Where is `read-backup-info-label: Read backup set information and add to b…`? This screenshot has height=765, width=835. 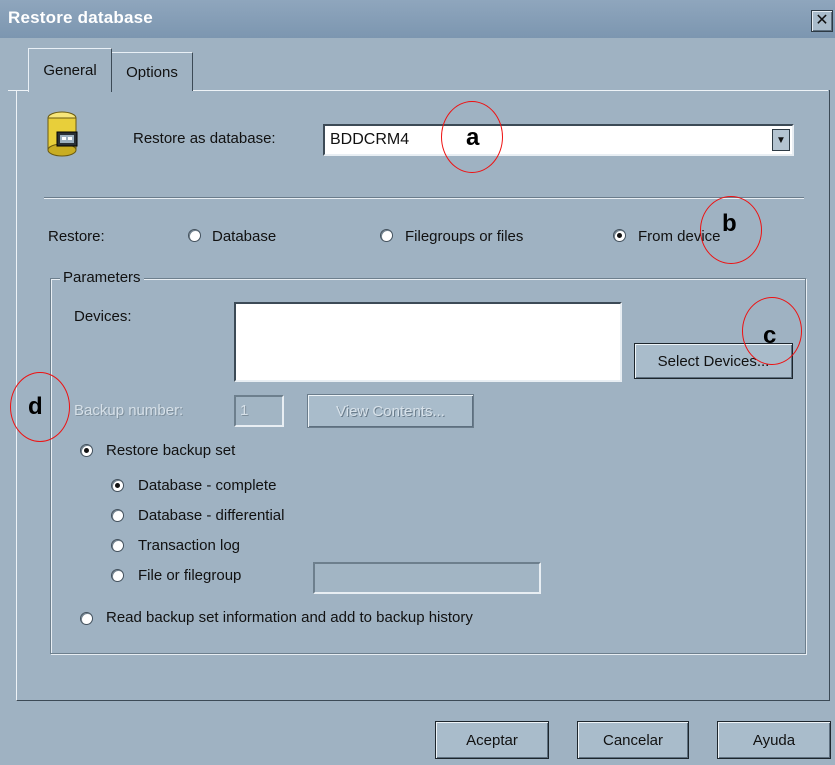 read-backup-info-label: Read backup set information and add to b… is located at coordinates (289, 617).